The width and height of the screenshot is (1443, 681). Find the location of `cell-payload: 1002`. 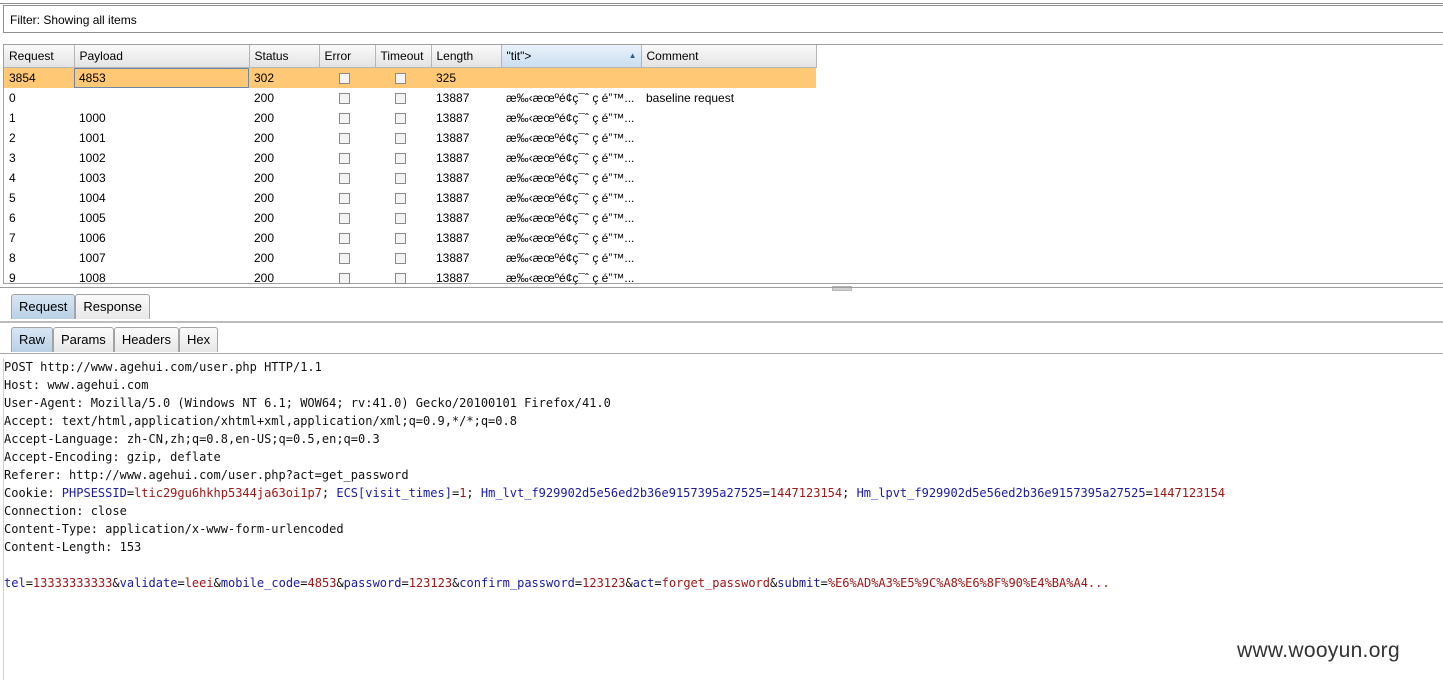

cell-payload: 1002 is located at coordinates (92, 158).